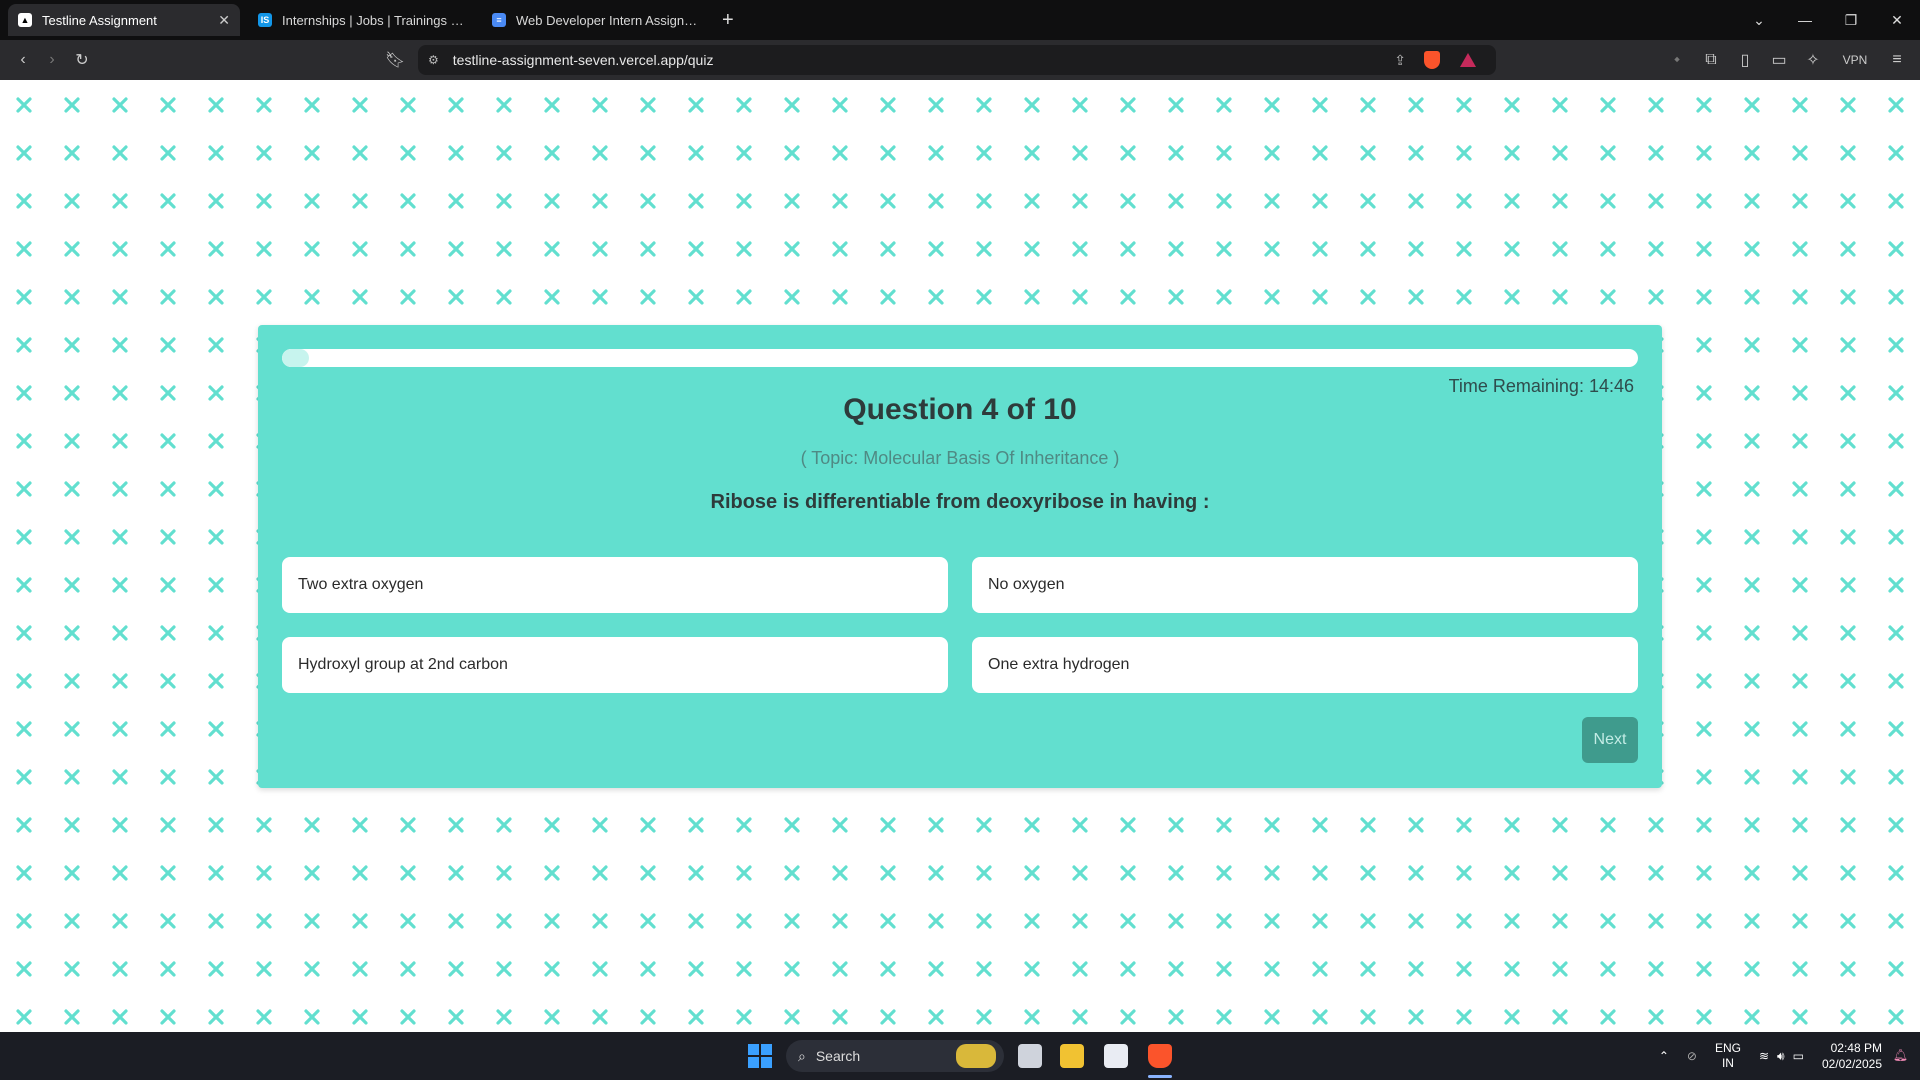  I want to click on clock: 02:48 PM 02/02/2025, so click(1852, 1056).